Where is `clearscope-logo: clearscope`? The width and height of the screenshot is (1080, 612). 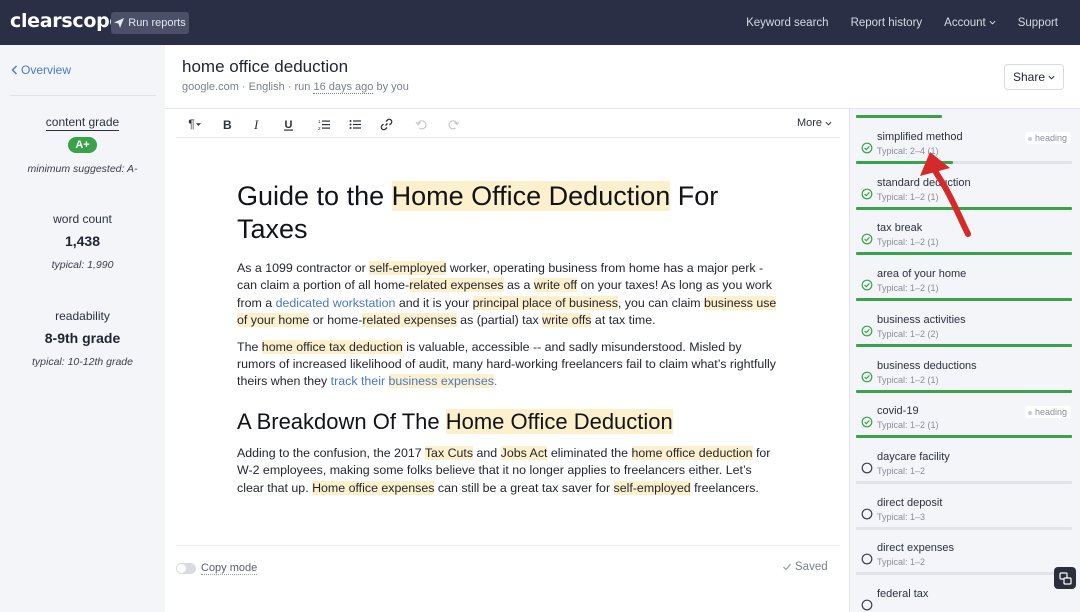 clearscope-logo: clearscope is located at coordinates (66, 21).